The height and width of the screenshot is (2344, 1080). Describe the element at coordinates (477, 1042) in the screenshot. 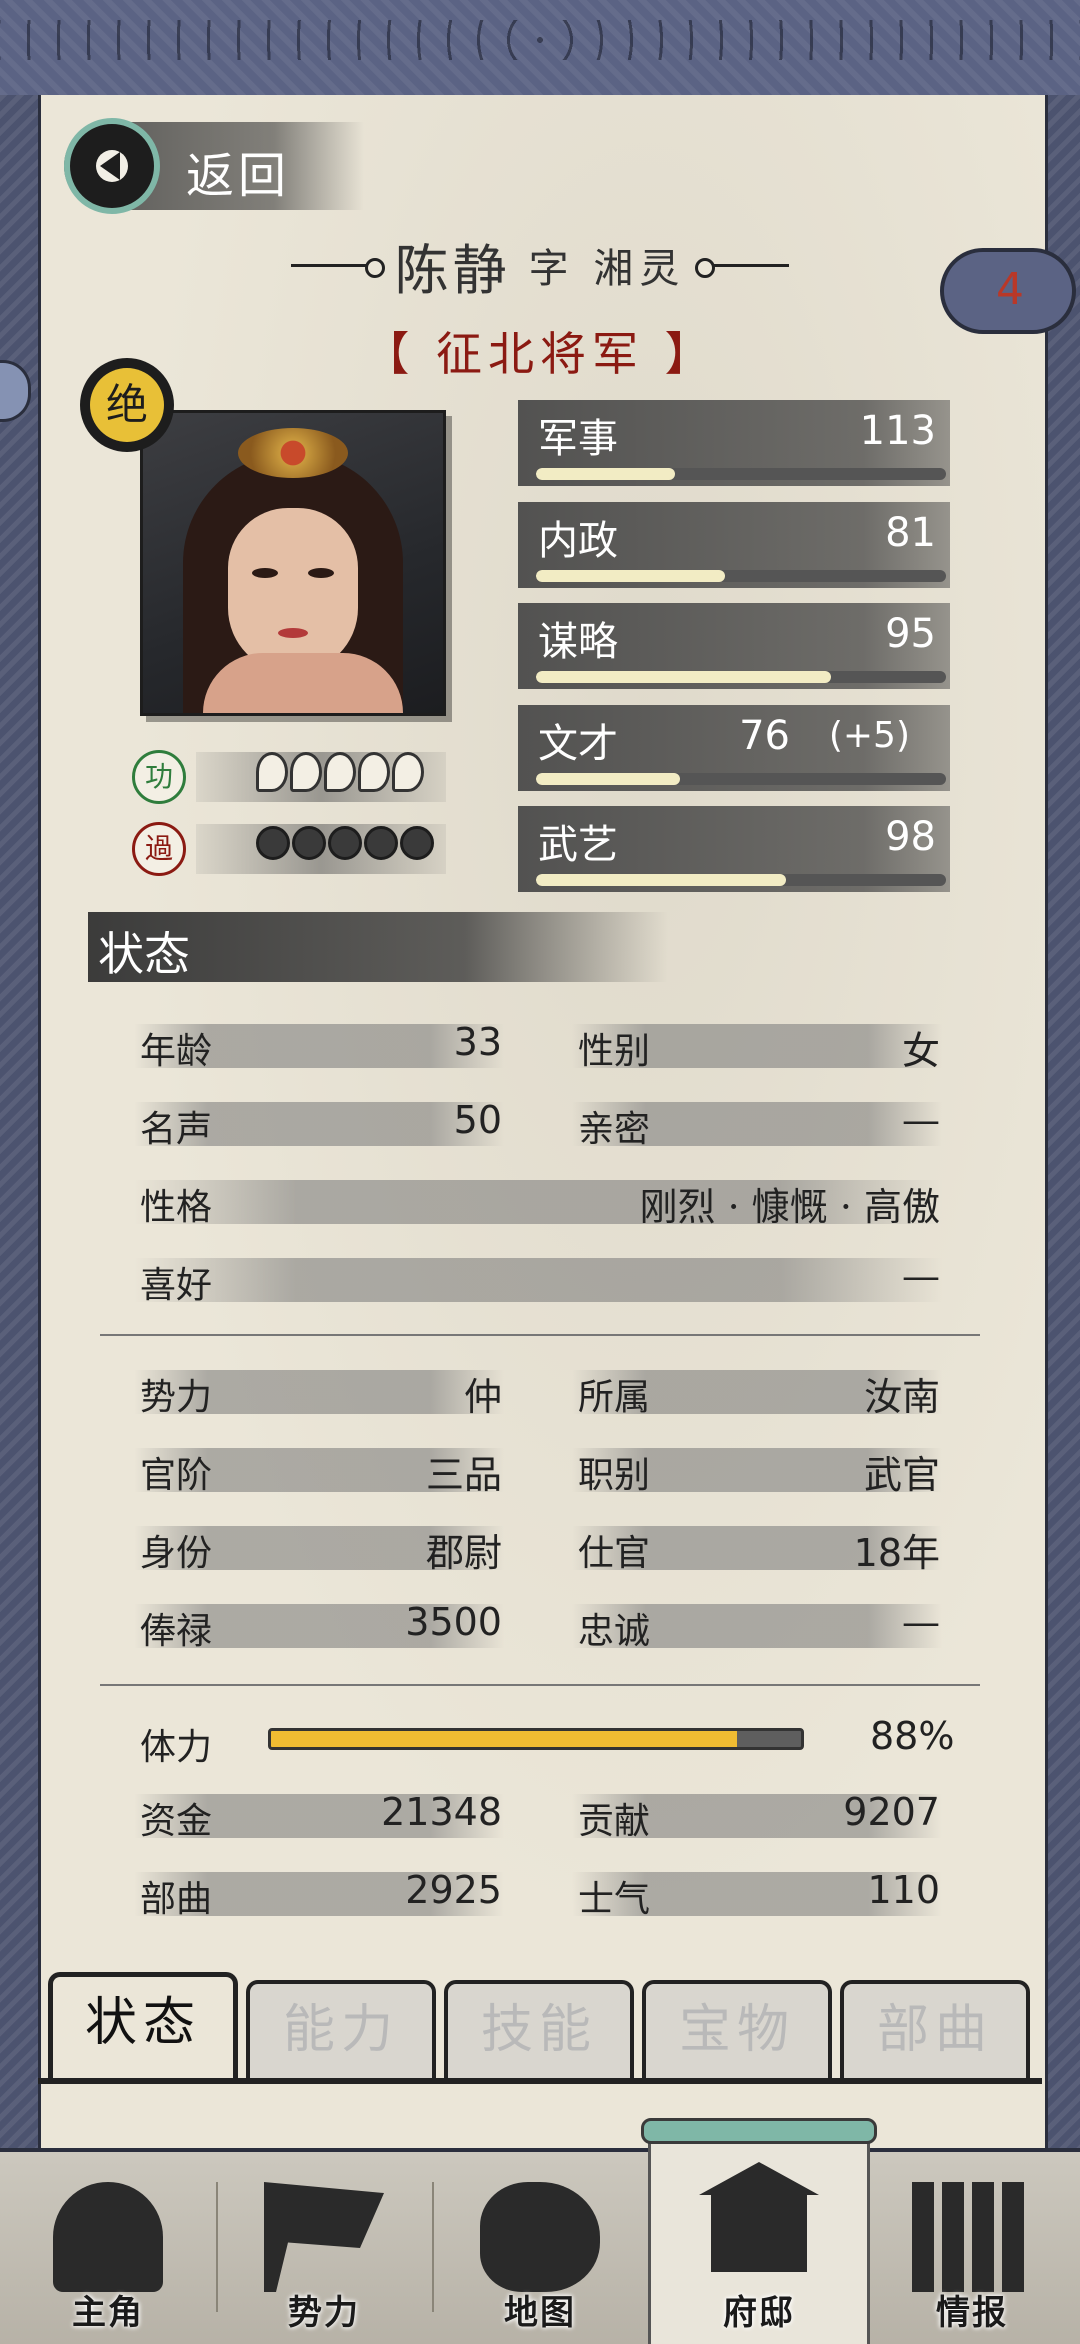

I see `info-value: 33` at that location.